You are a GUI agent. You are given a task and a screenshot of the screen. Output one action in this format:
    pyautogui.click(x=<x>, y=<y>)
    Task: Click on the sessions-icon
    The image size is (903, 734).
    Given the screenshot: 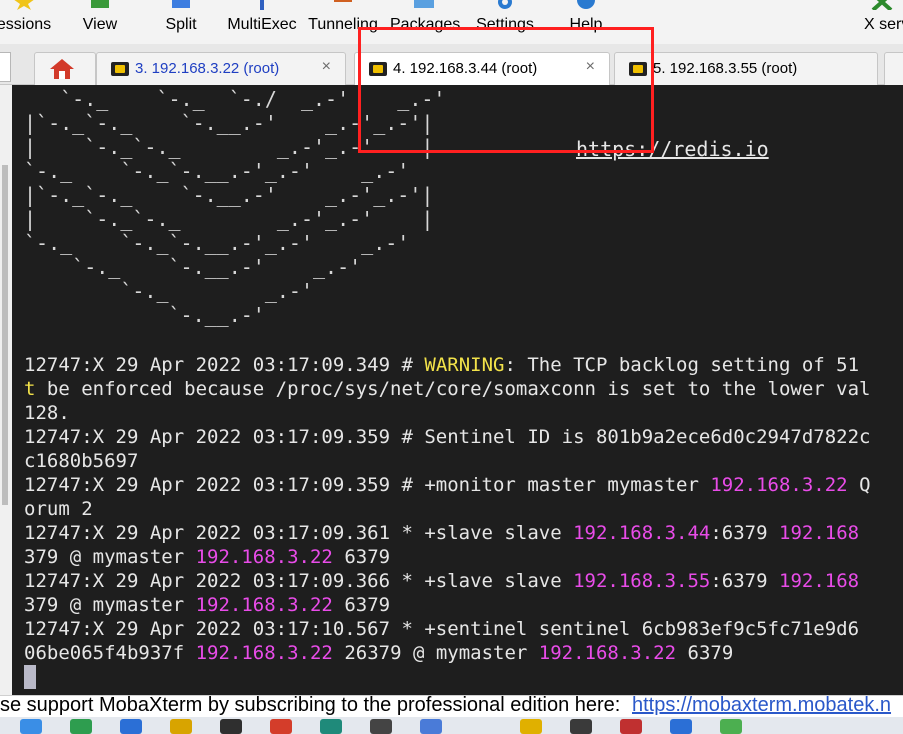 What is the action you would take?
    pyautogui.click(x=24, y=5)
    